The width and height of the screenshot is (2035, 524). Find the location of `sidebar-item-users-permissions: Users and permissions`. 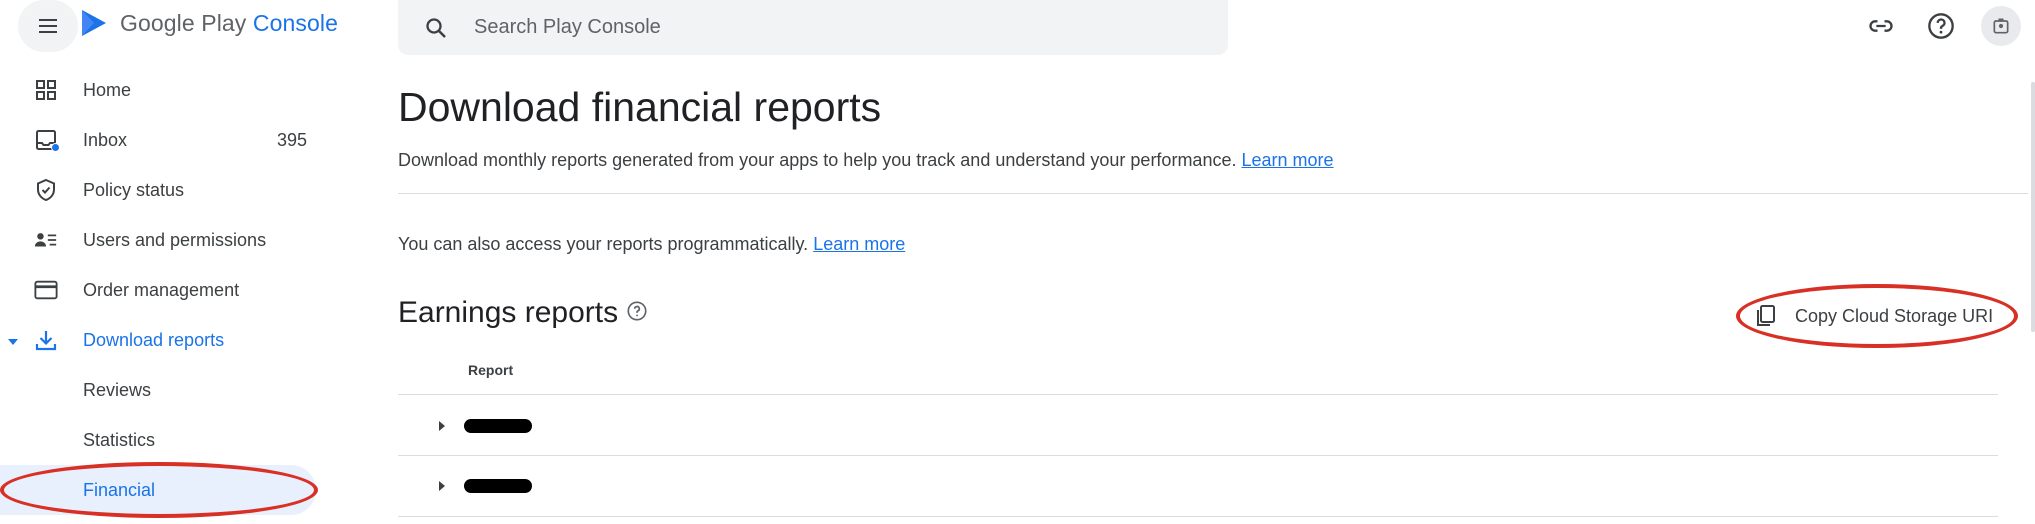

sidebar-item-users-permissions: Users and permissions is located at coordinates (165, 240).